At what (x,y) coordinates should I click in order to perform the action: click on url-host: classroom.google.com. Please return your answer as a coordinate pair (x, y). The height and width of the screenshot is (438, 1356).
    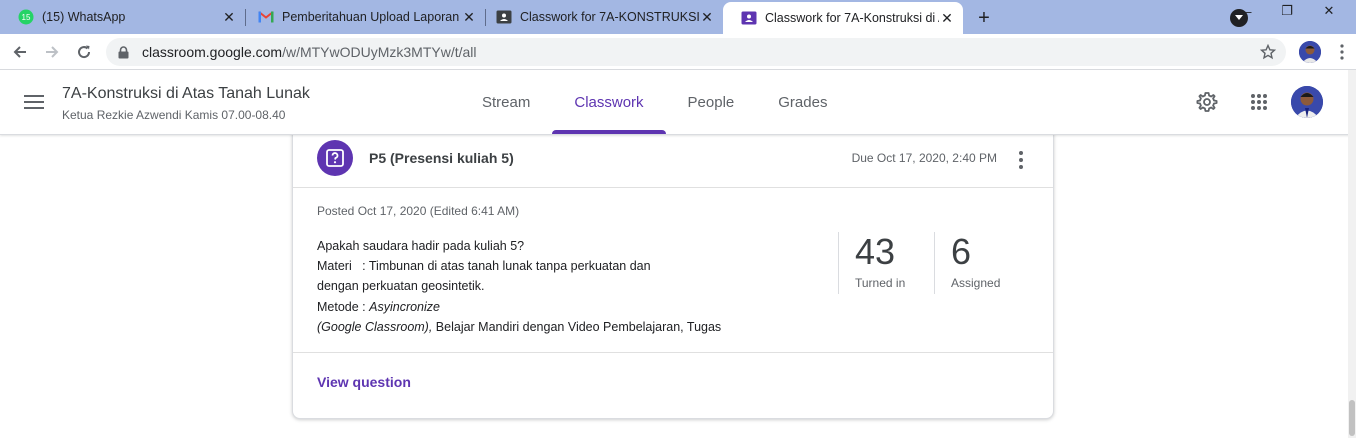
    Looking at the image, I should click on (212, 52).